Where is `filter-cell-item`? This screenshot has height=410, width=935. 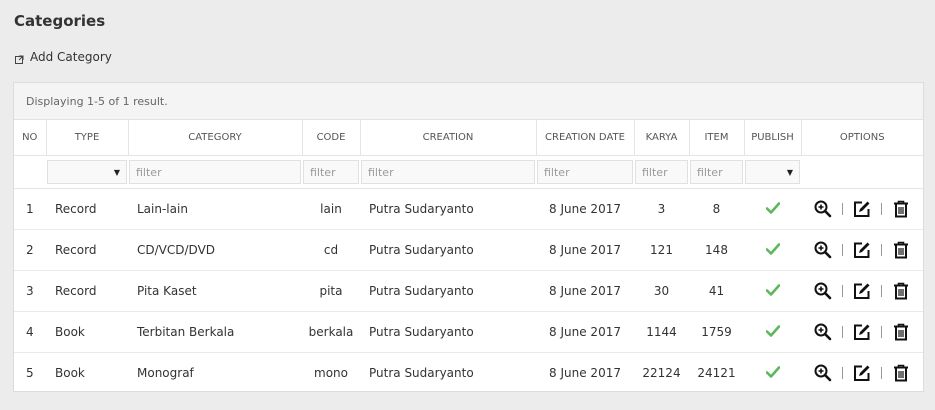
filter-cell-item is located at coordinates (716, 172).